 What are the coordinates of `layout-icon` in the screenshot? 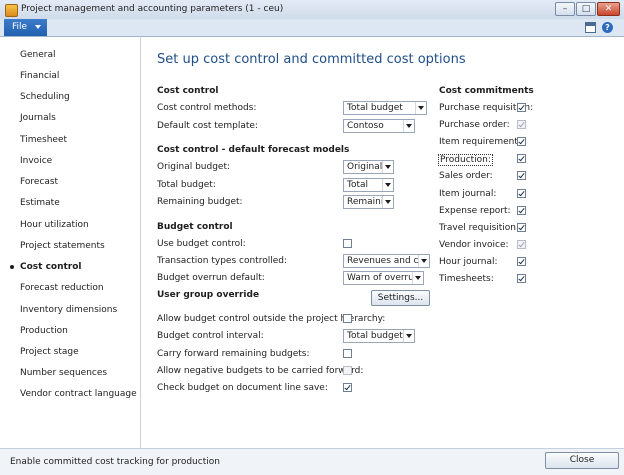 It's located at (590, 27).